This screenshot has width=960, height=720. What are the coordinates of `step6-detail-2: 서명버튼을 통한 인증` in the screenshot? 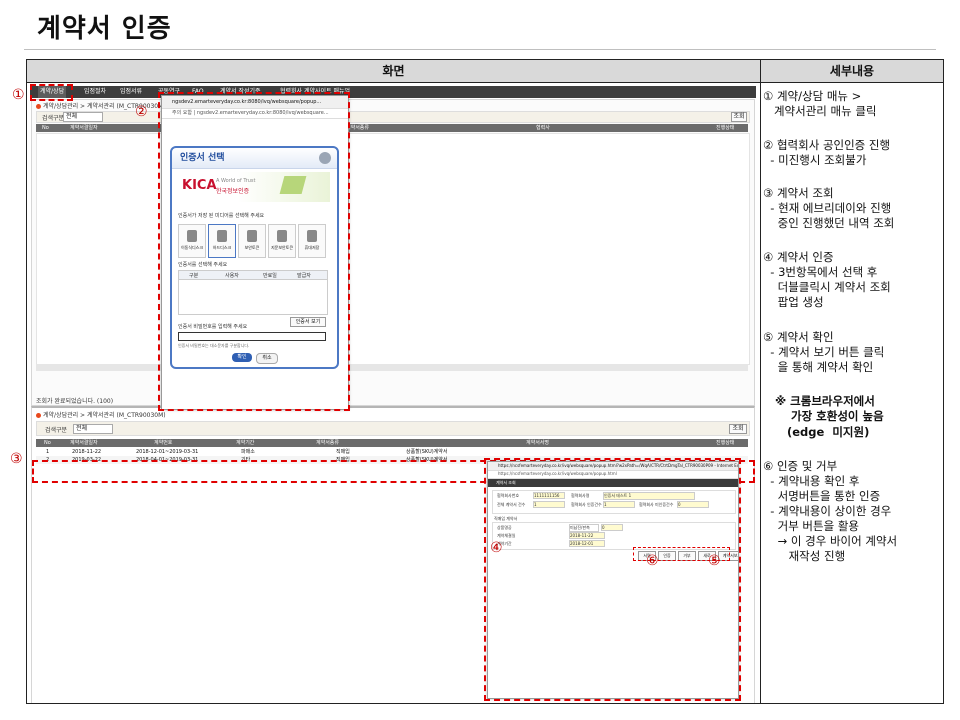 It's located at (822, 496).